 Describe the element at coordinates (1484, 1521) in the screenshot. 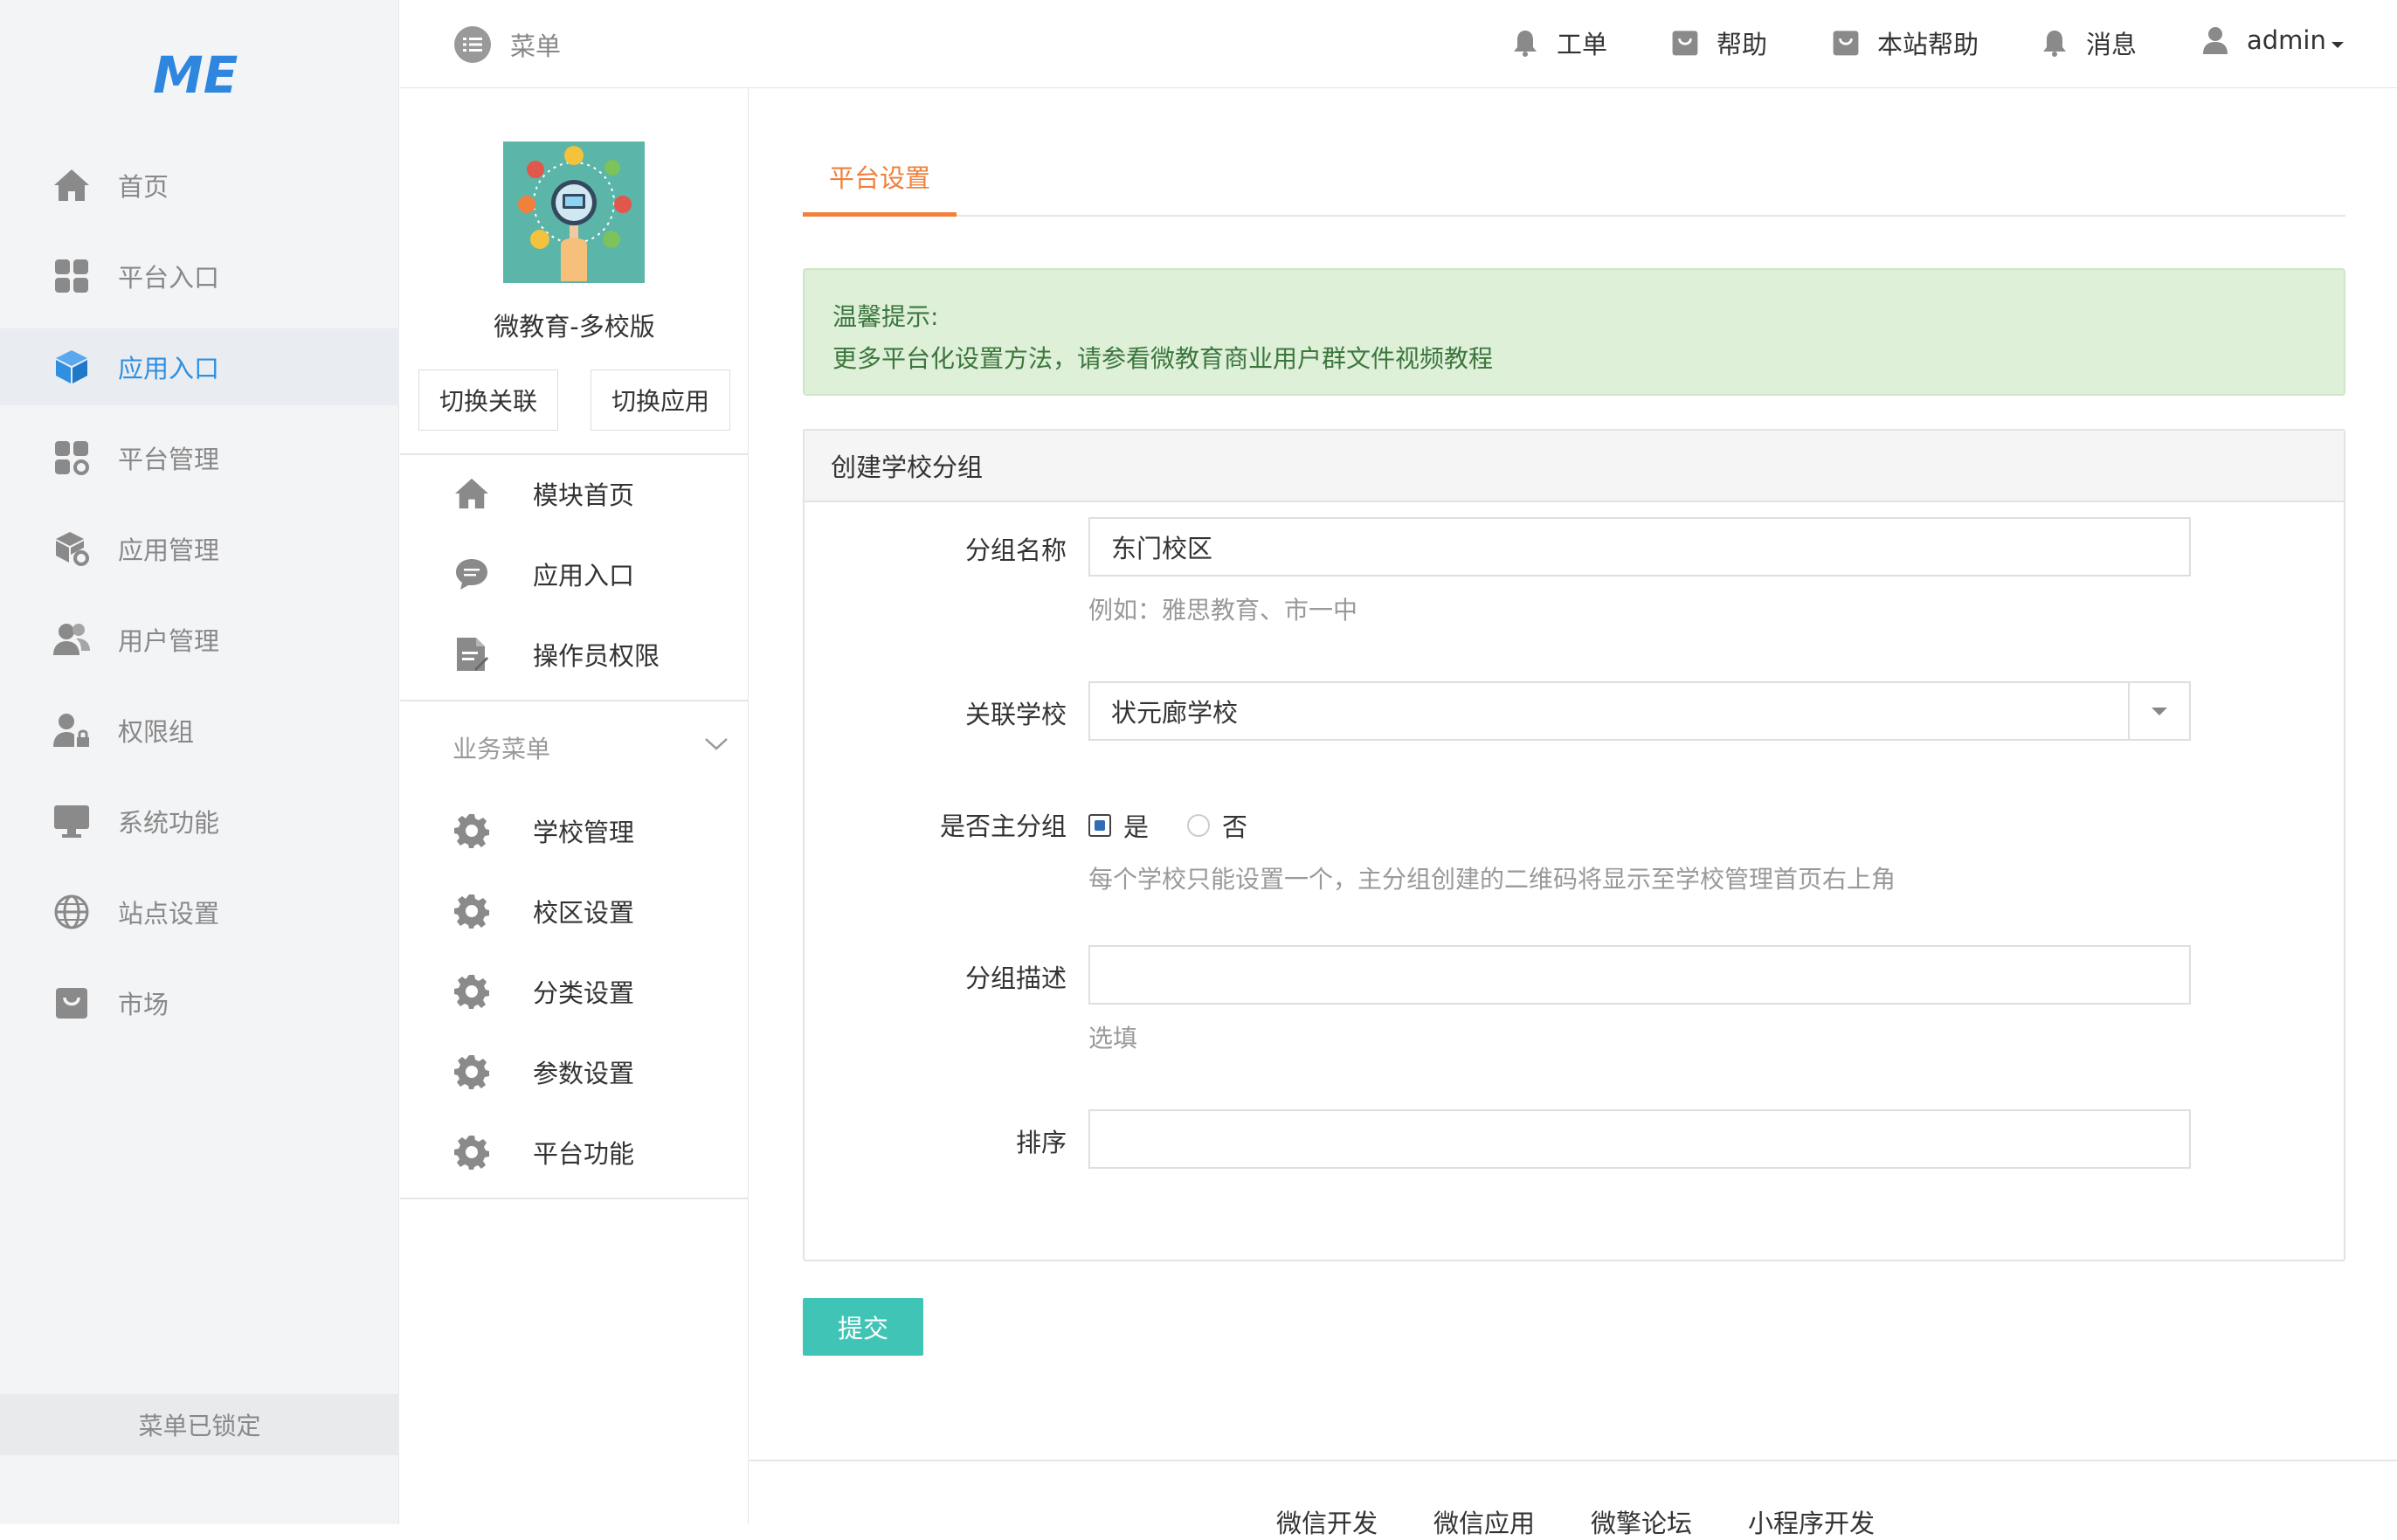

I see `footer-link-wechat-apps: 微信应用` at that location.